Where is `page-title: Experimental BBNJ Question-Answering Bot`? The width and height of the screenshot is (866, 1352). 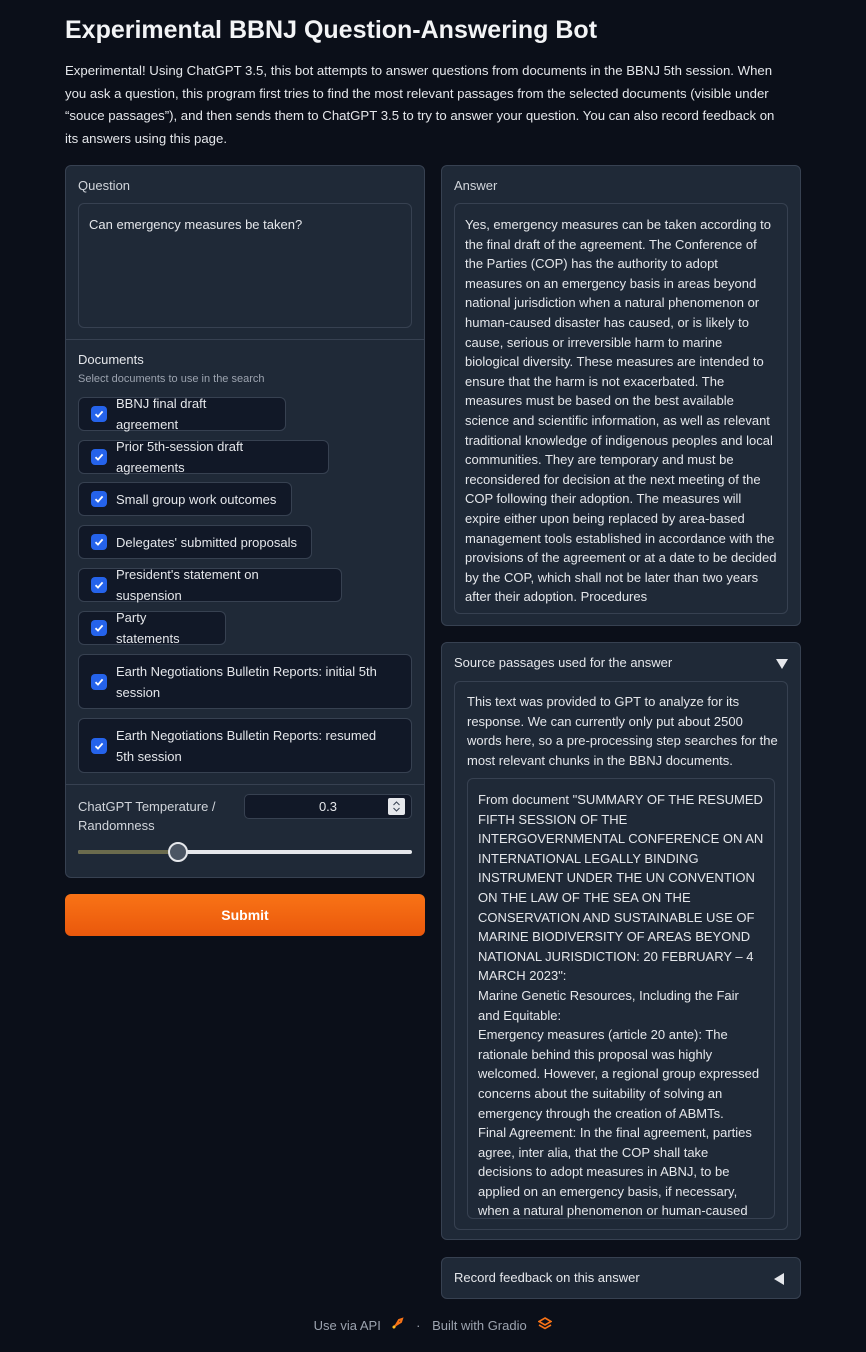
page-title: Experimental BBNJ Question-Answering Bot is located at coordinates (331, 30).